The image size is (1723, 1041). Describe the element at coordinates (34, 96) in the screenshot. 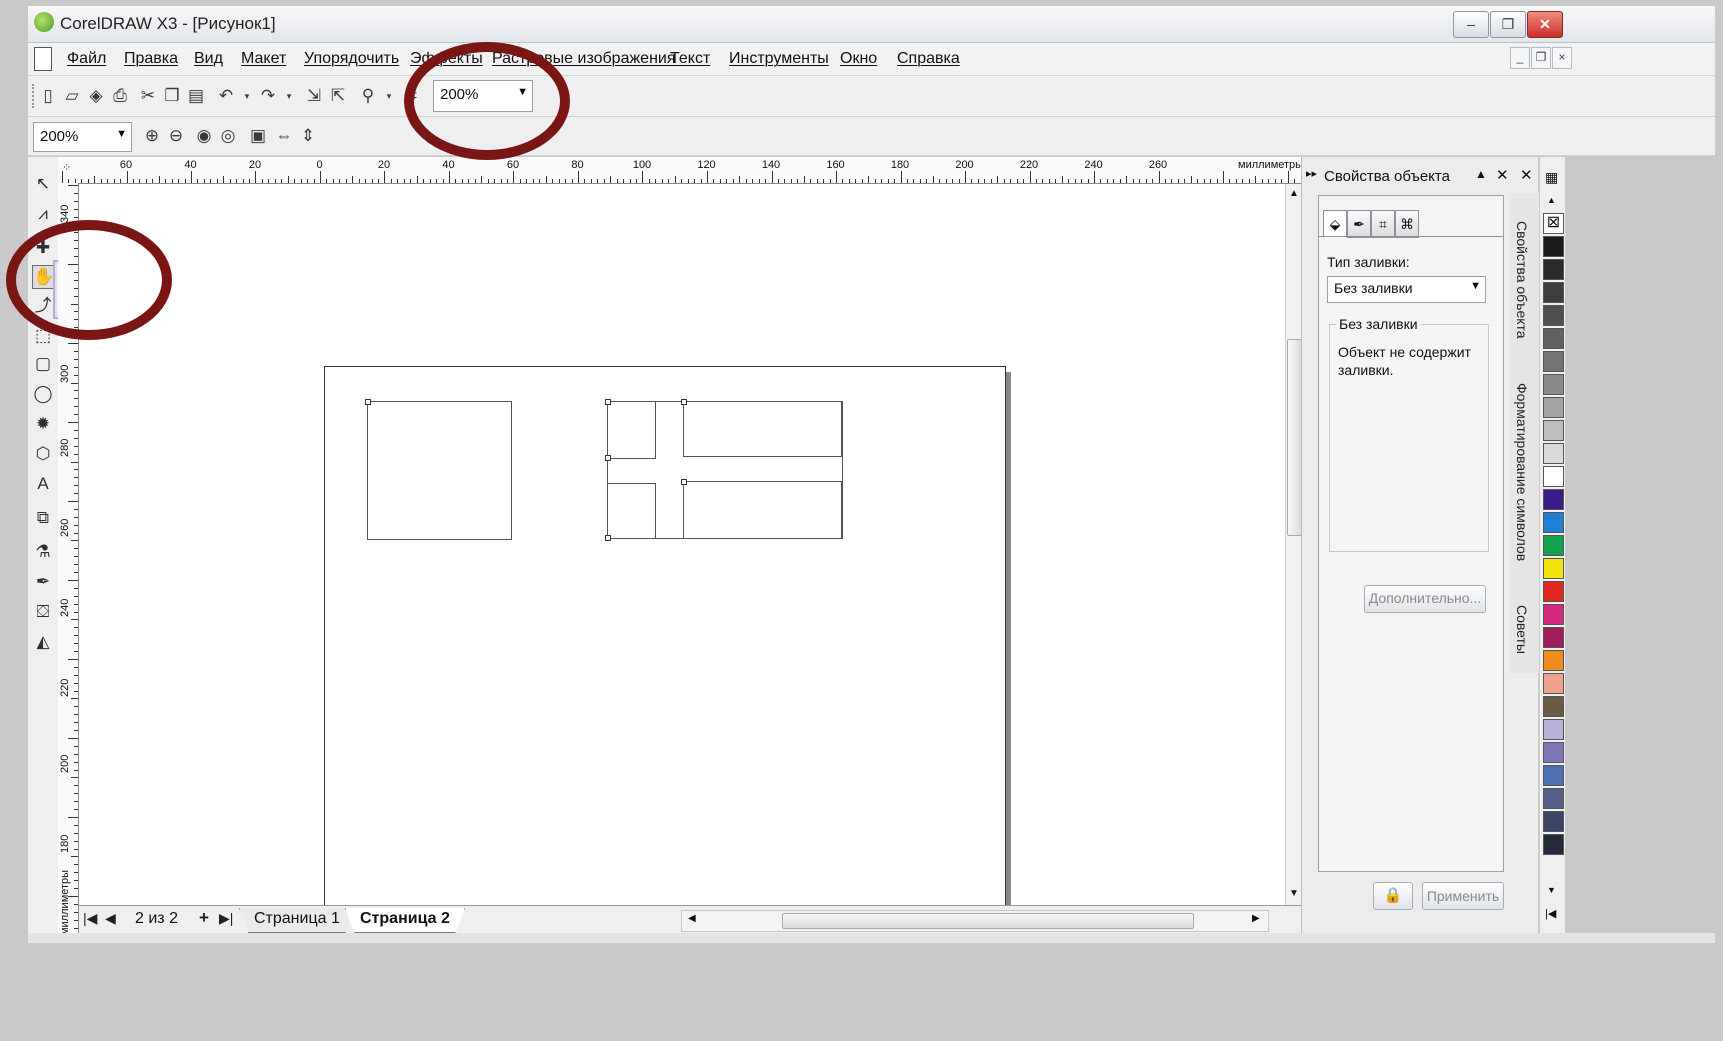

I see `toolbar-grip` at that location.